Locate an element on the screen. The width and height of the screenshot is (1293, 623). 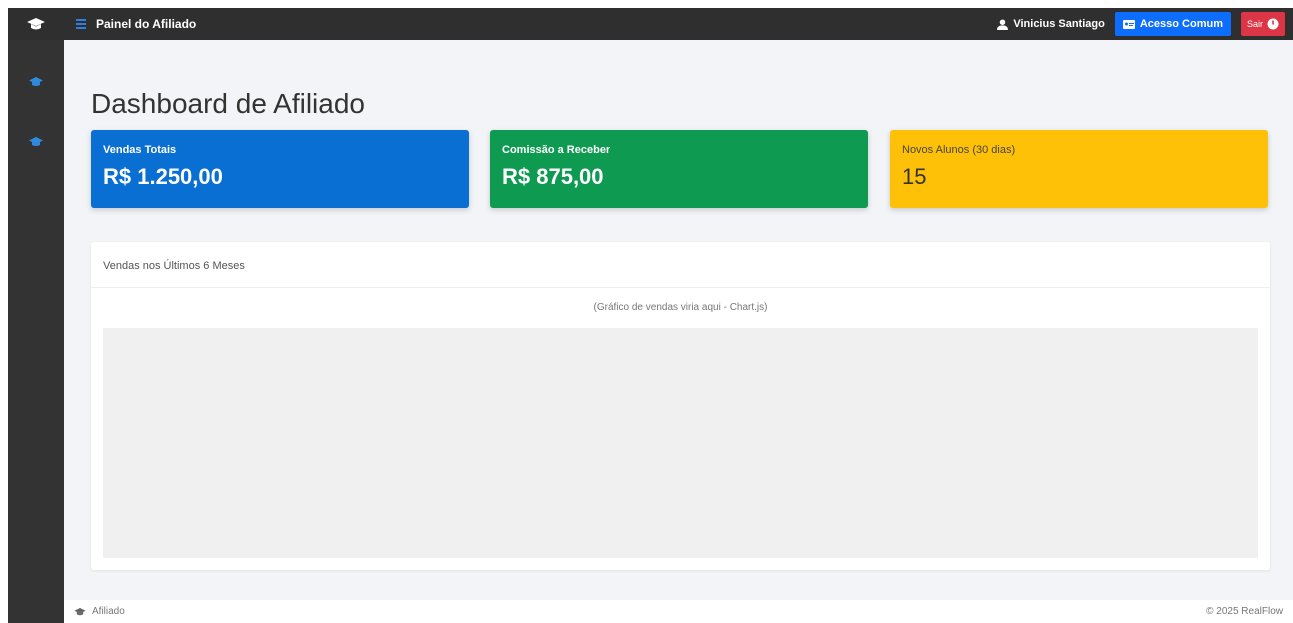
user-icon is located at coordinates (1003, 24).